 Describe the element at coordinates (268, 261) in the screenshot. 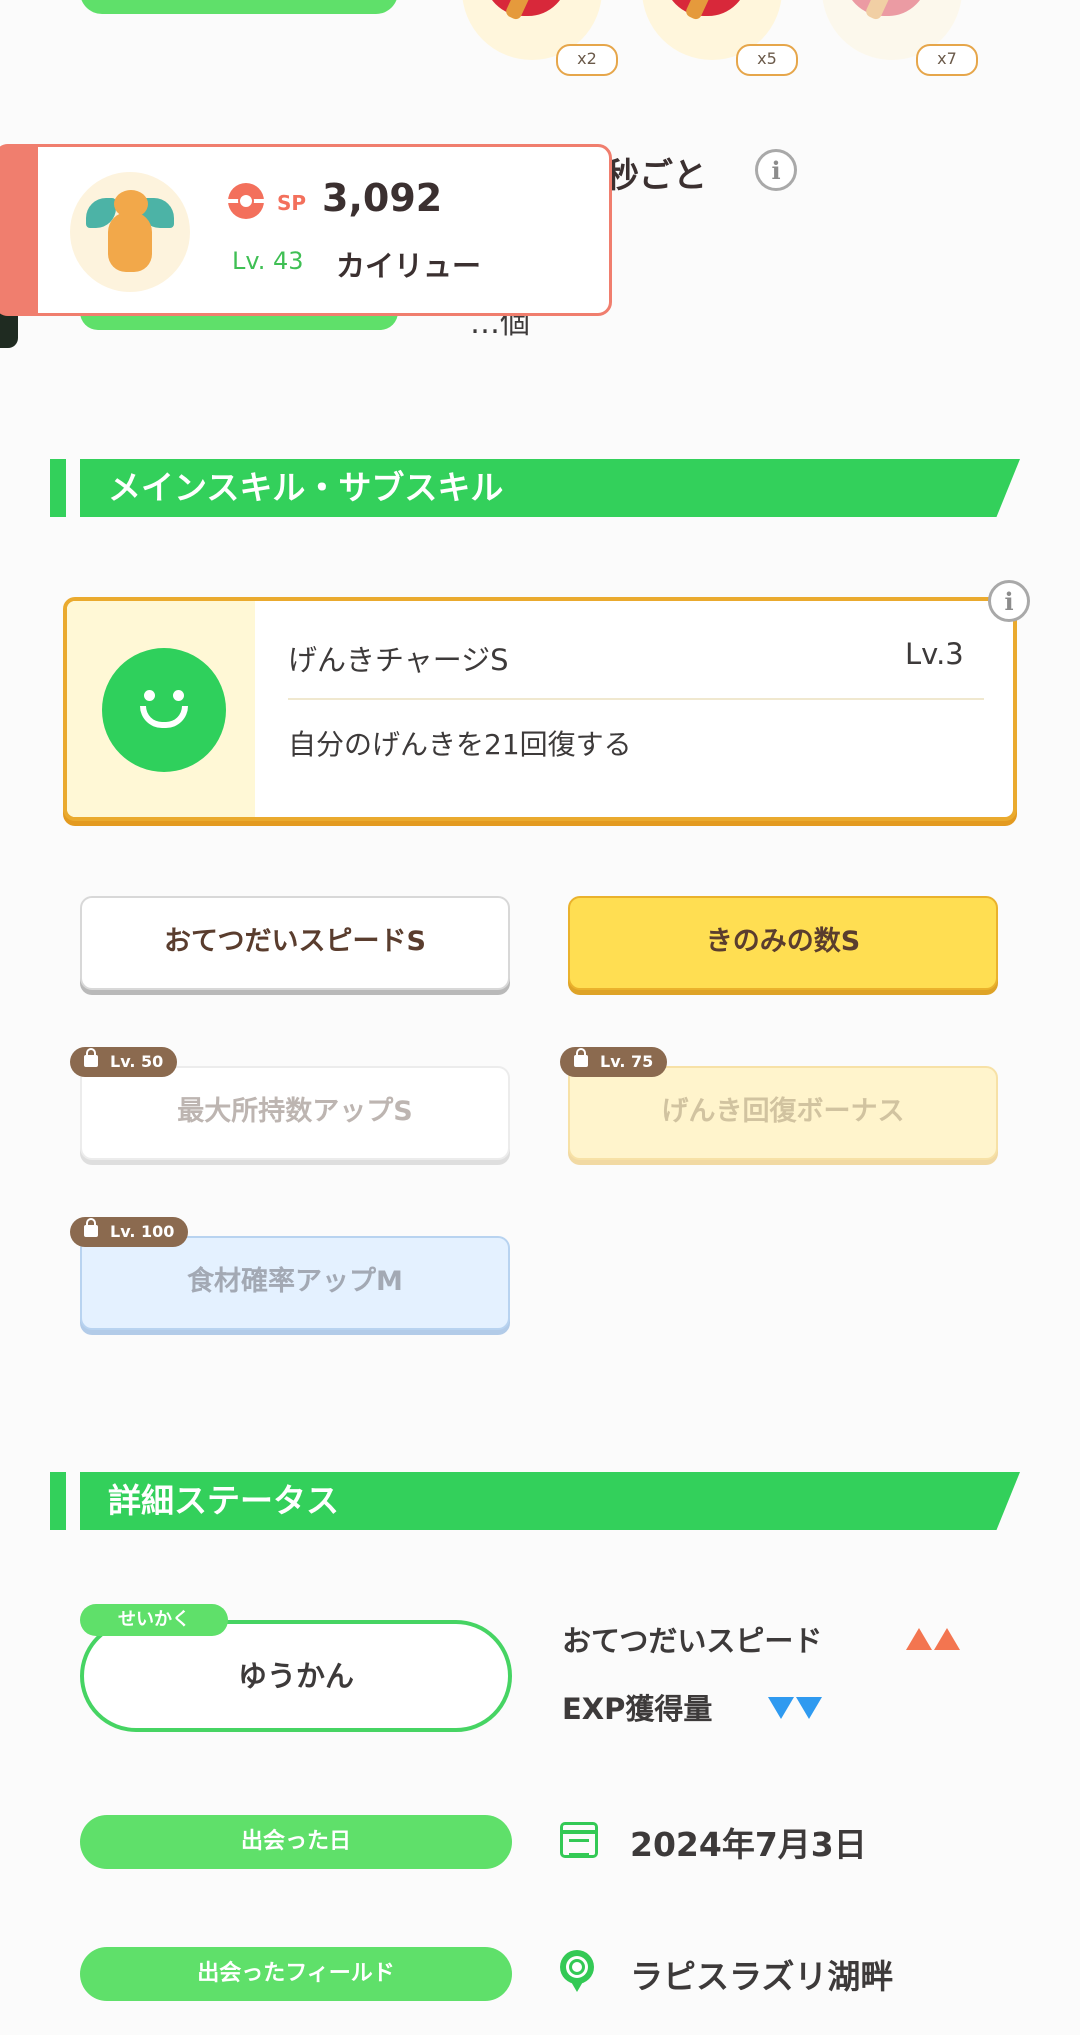

I see `pokemon-level: Lv. 43` at that location.